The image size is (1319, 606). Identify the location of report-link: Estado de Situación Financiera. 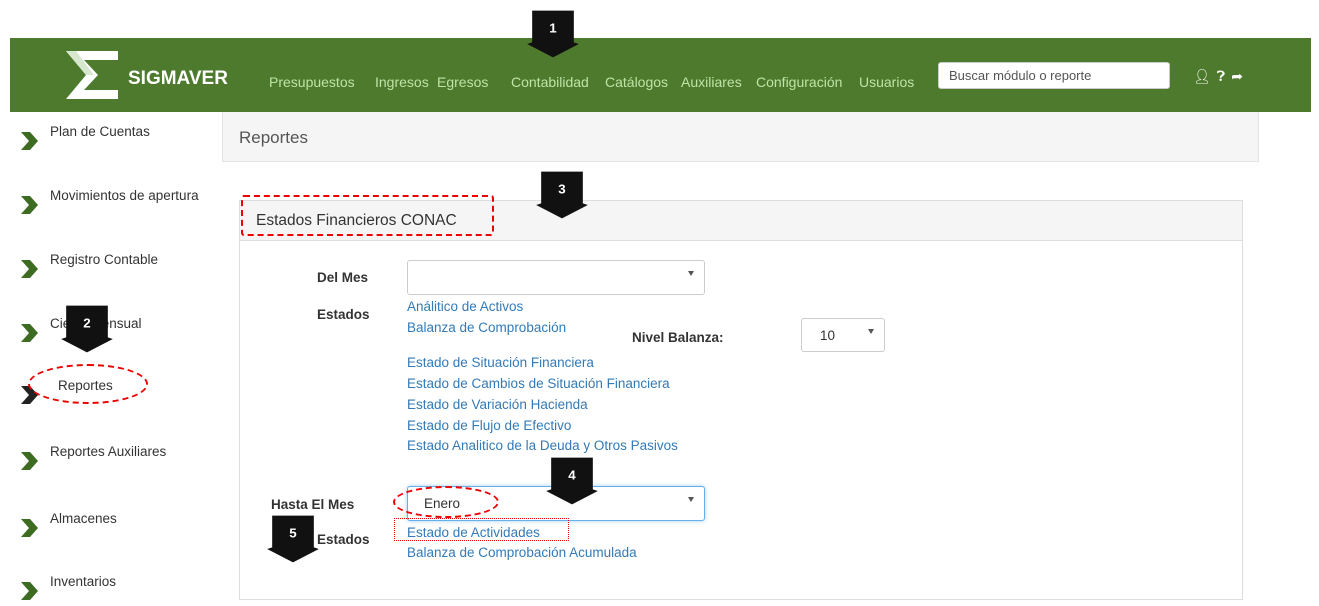
(500, 362).